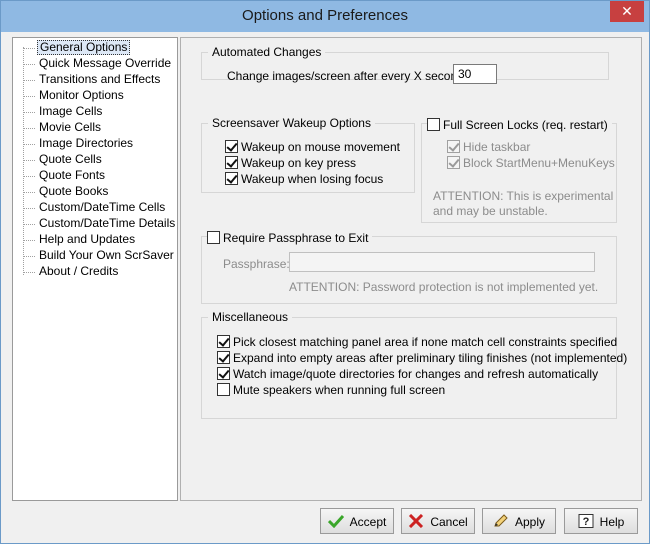 Image resolution: width=650 pixels, height=544 pixels. What do you see at coordinates (267, 52) in the screenshot?
I see `group-title: Automated Changes` at bounding box center [267, 52].